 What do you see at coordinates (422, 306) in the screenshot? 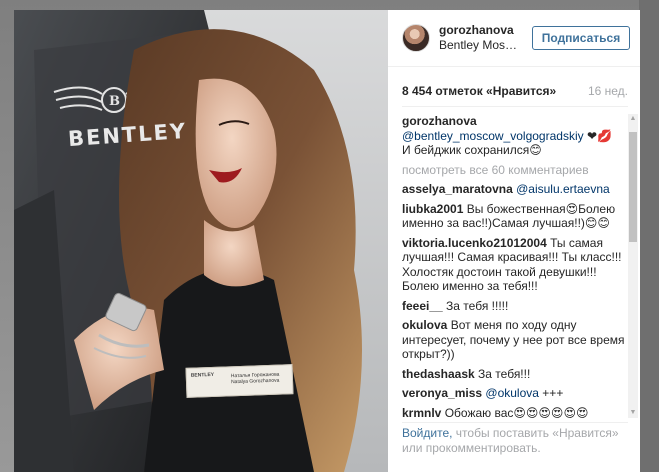
I see `comment-user: feeei__` at bounding box center [422, 306].